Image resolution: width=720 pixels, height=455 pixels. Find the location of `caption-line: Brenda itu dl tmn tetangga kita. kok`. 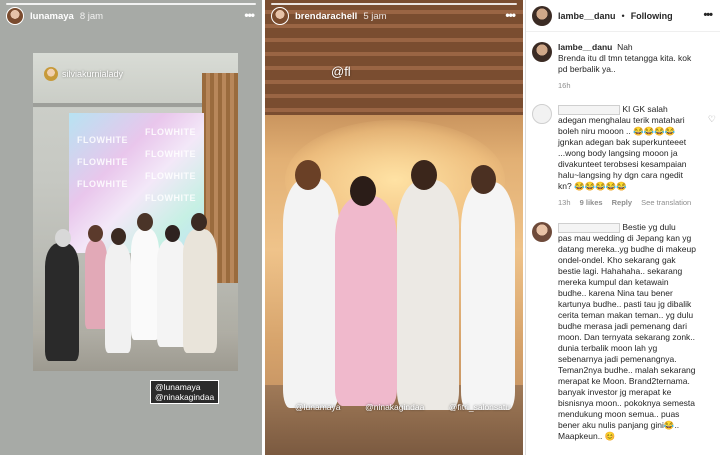

caption-line: Brenda itu dl tmn tetangga kita. kok is located at coordinates (625, 58).